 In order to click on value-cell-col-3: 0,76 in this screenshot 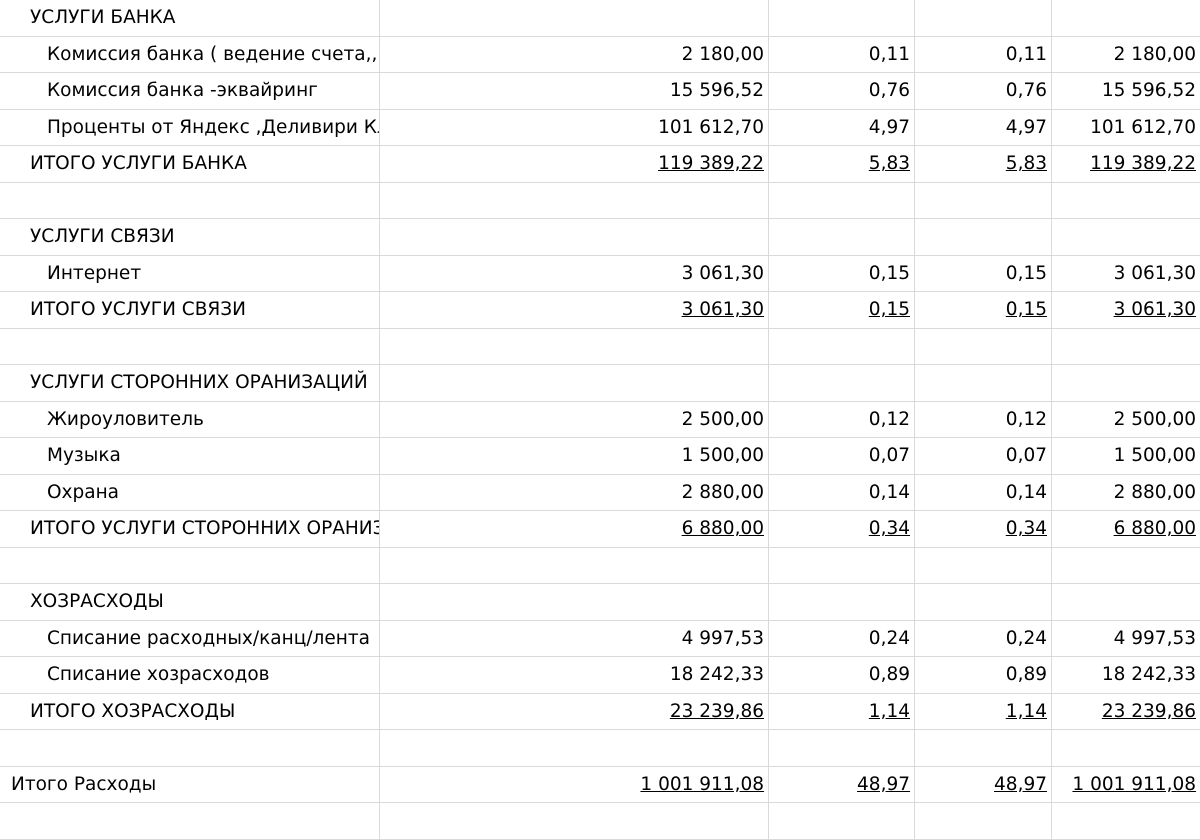, I will do `click(983, 91)`.